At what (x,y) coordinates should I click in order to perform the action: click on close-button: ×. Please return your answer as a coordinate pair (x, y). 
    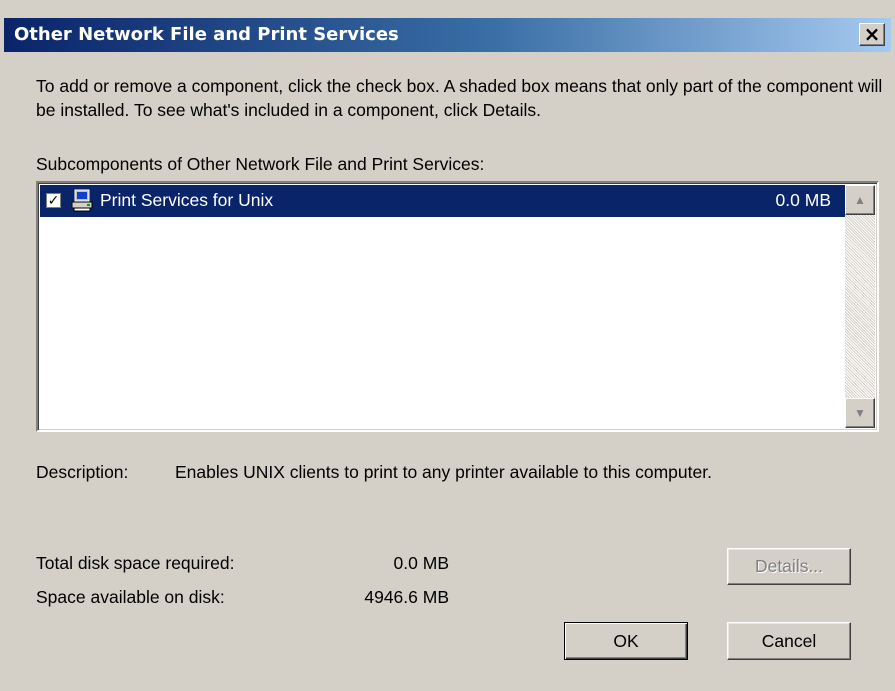
    Looking at the image, I should click on (872, 34).